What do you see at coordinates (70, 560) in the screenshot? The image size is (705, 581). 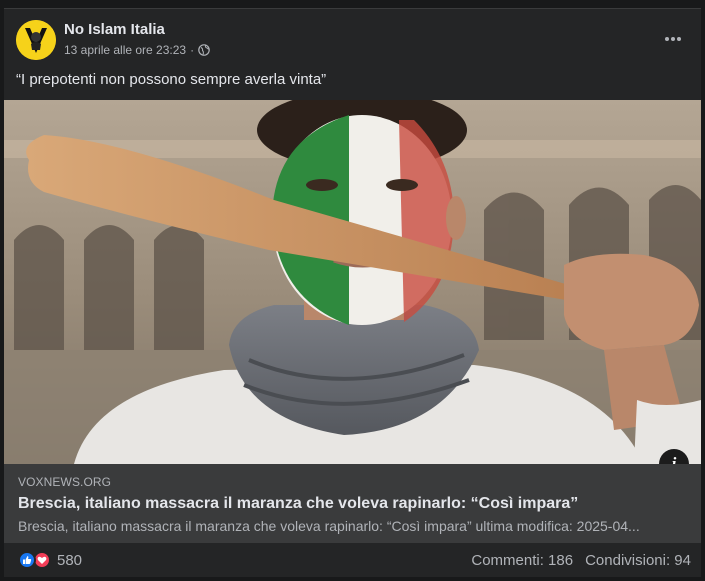 I see `reaction-count: 580` at bounding box center [70, 560].